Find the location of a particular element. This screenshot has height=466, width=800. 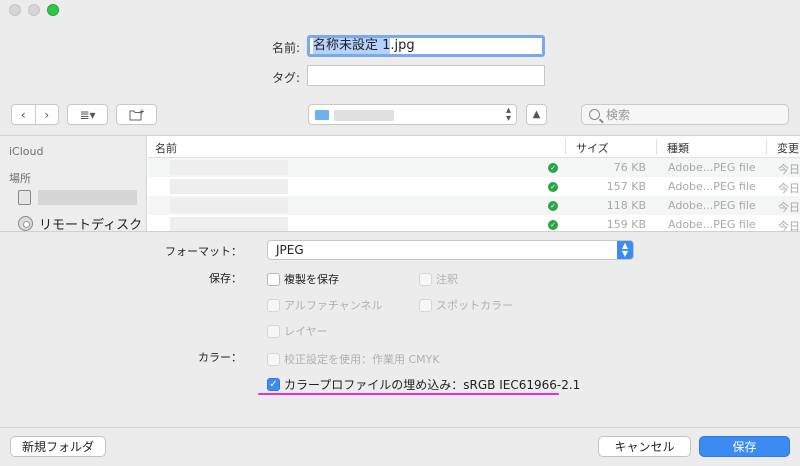

cancel-button: キャンセル is located at coordinates (644, 446).